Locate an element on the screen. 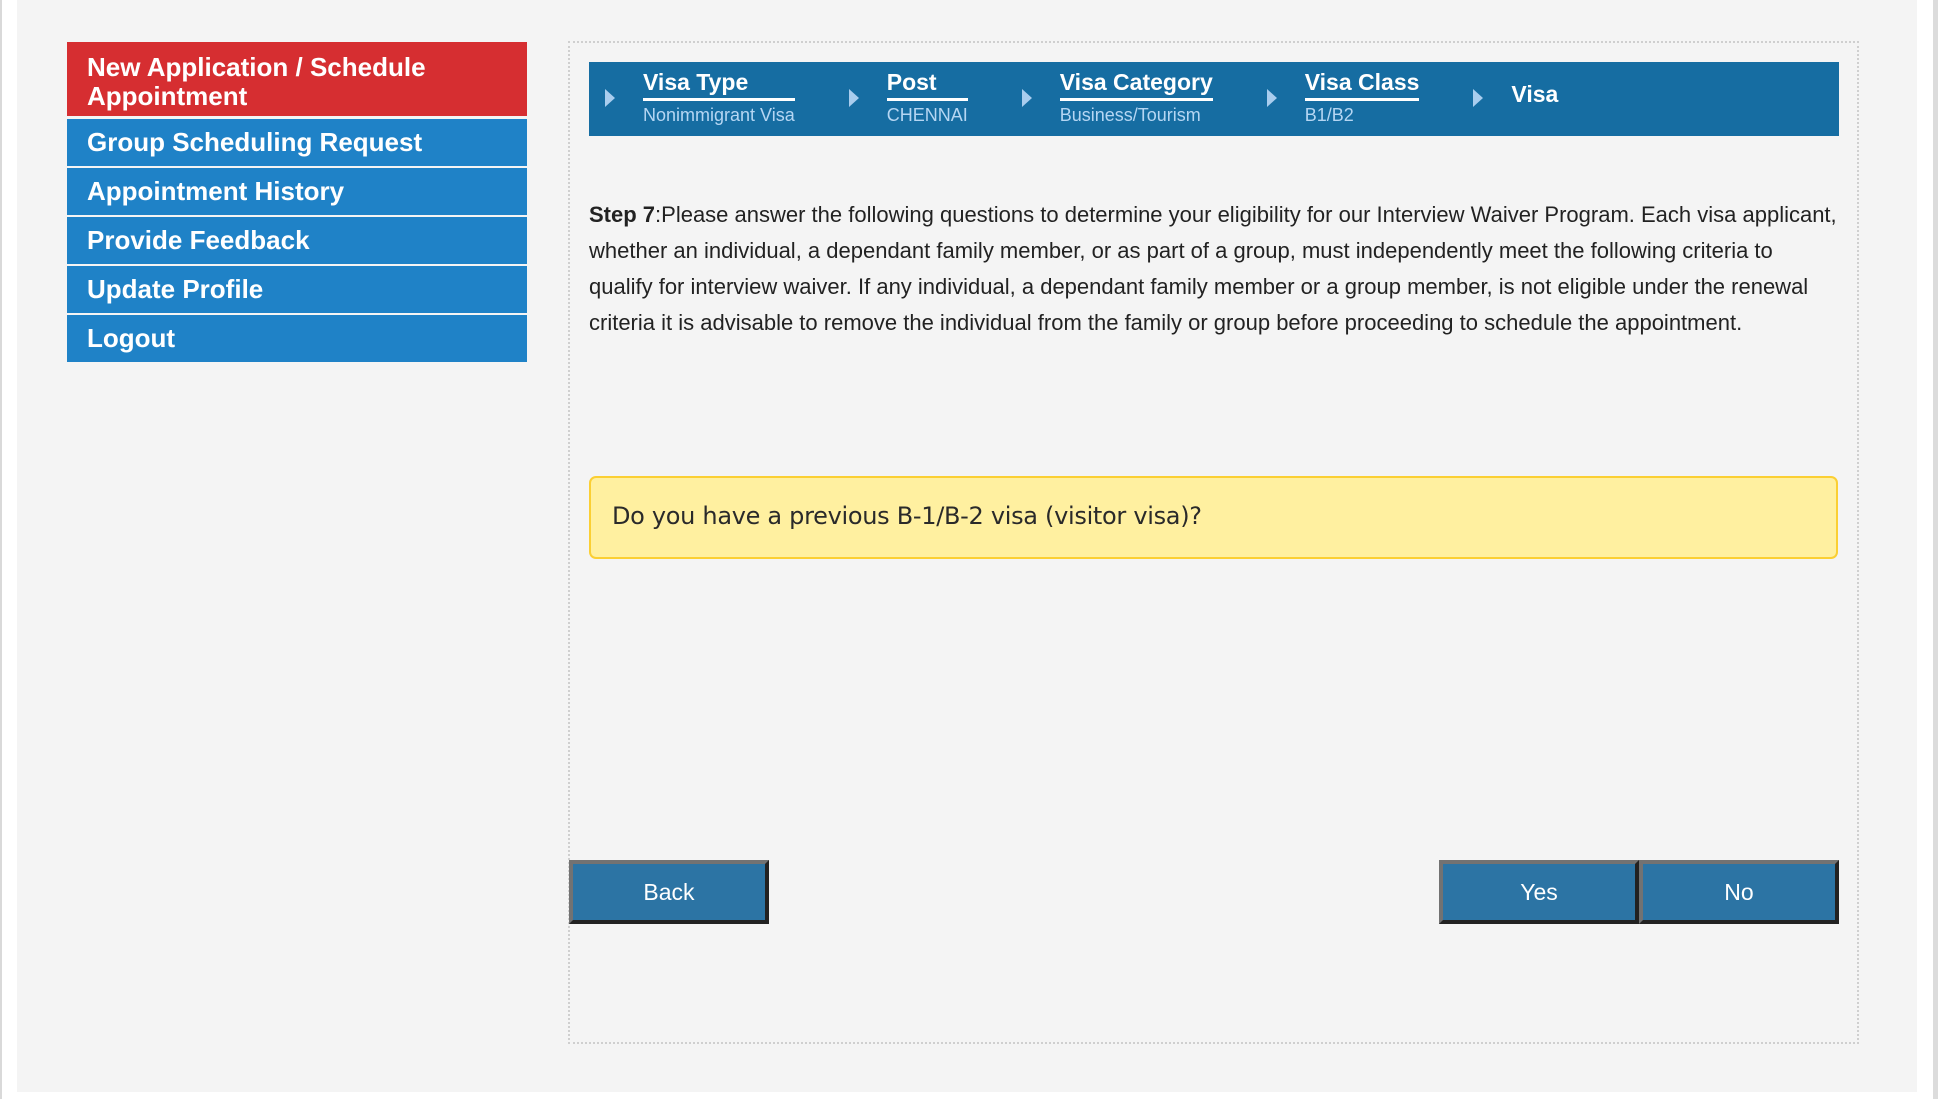  sidebar-item-logout: Logout is located at coordinates (297, 338).